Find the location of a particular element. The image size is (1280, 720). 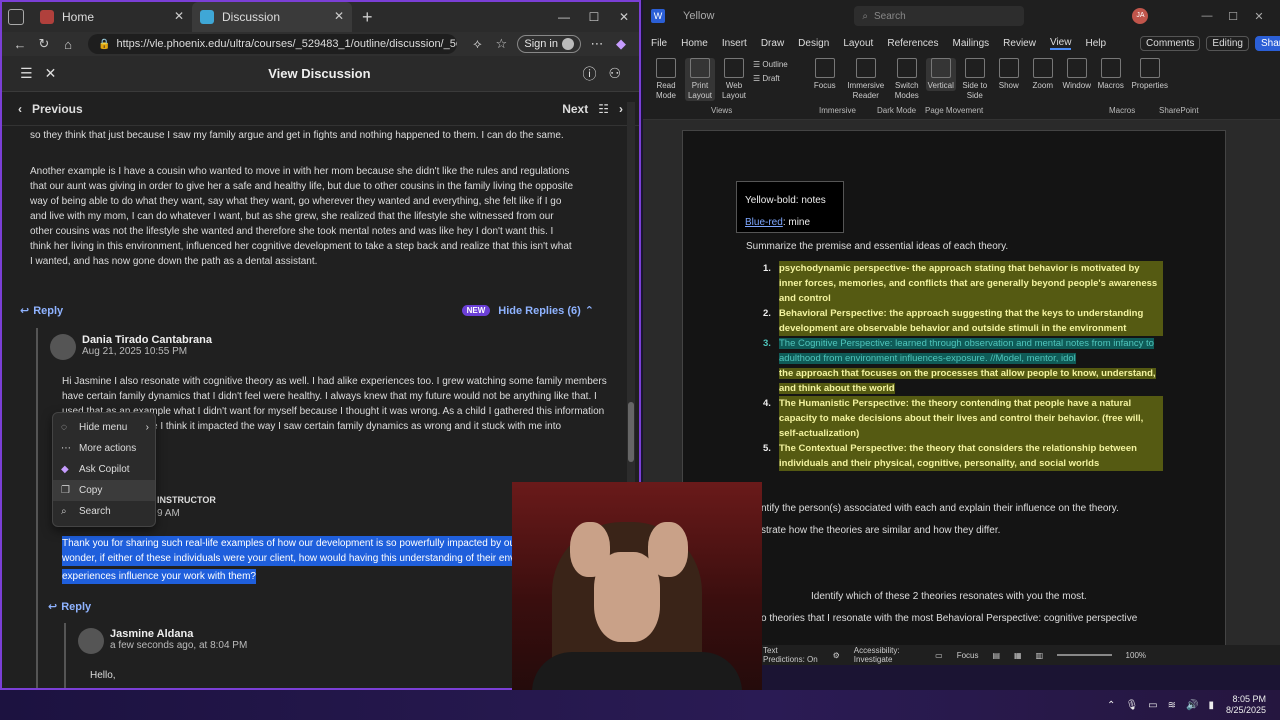

menu-item-more-actions: ⋯ More actions is located at coordinates (104, 448).